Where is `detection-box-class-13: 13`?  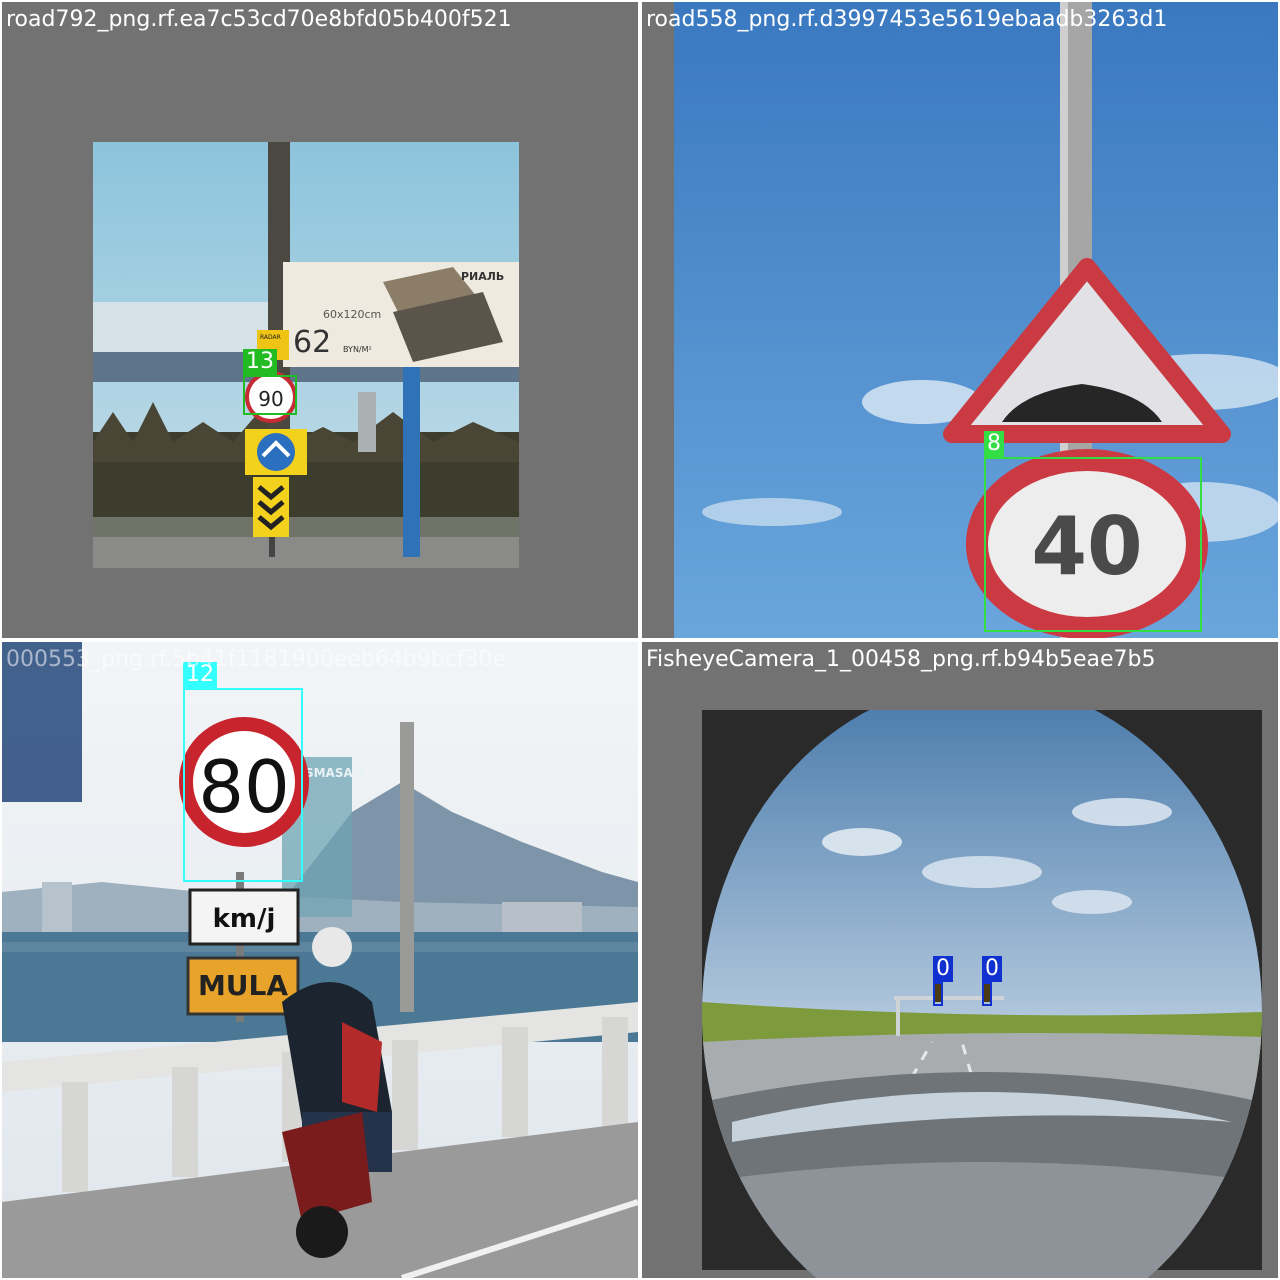 detection-box-class-13: 13 is located at coordinates (270, 382).